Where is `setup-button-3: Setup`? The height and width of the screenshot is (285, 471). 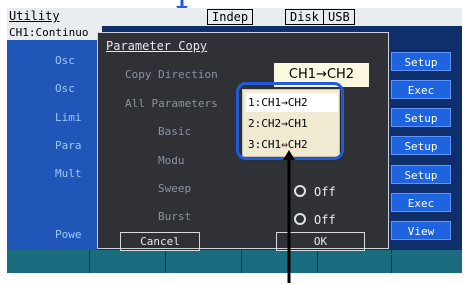 setup-button-3: Setup is located at coordinates (421, 145).